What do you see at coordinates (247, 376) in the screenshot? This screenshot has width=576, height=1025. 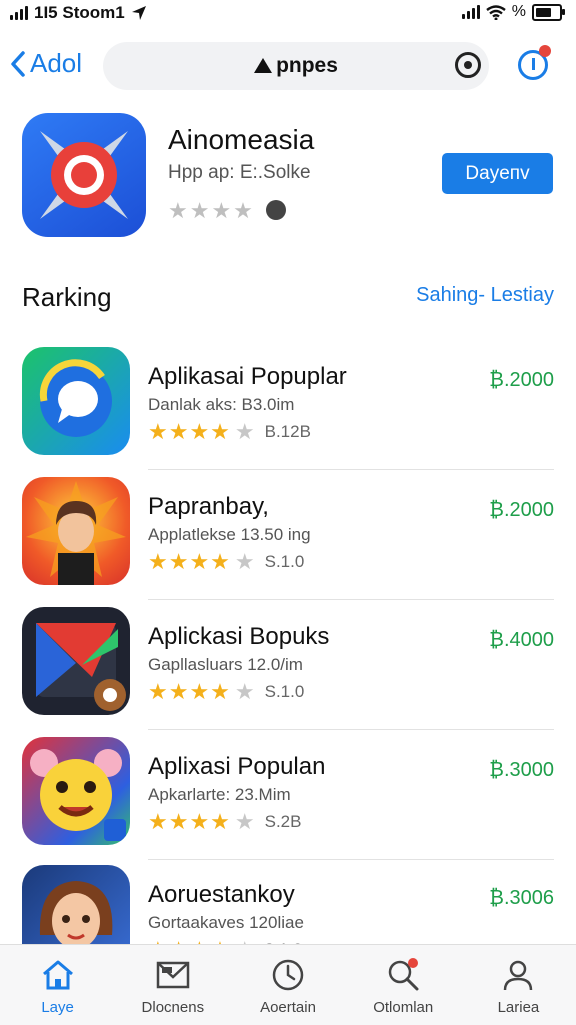 I see `app-title: Aplikasai Popuplar` at bounding box center [247, 376].